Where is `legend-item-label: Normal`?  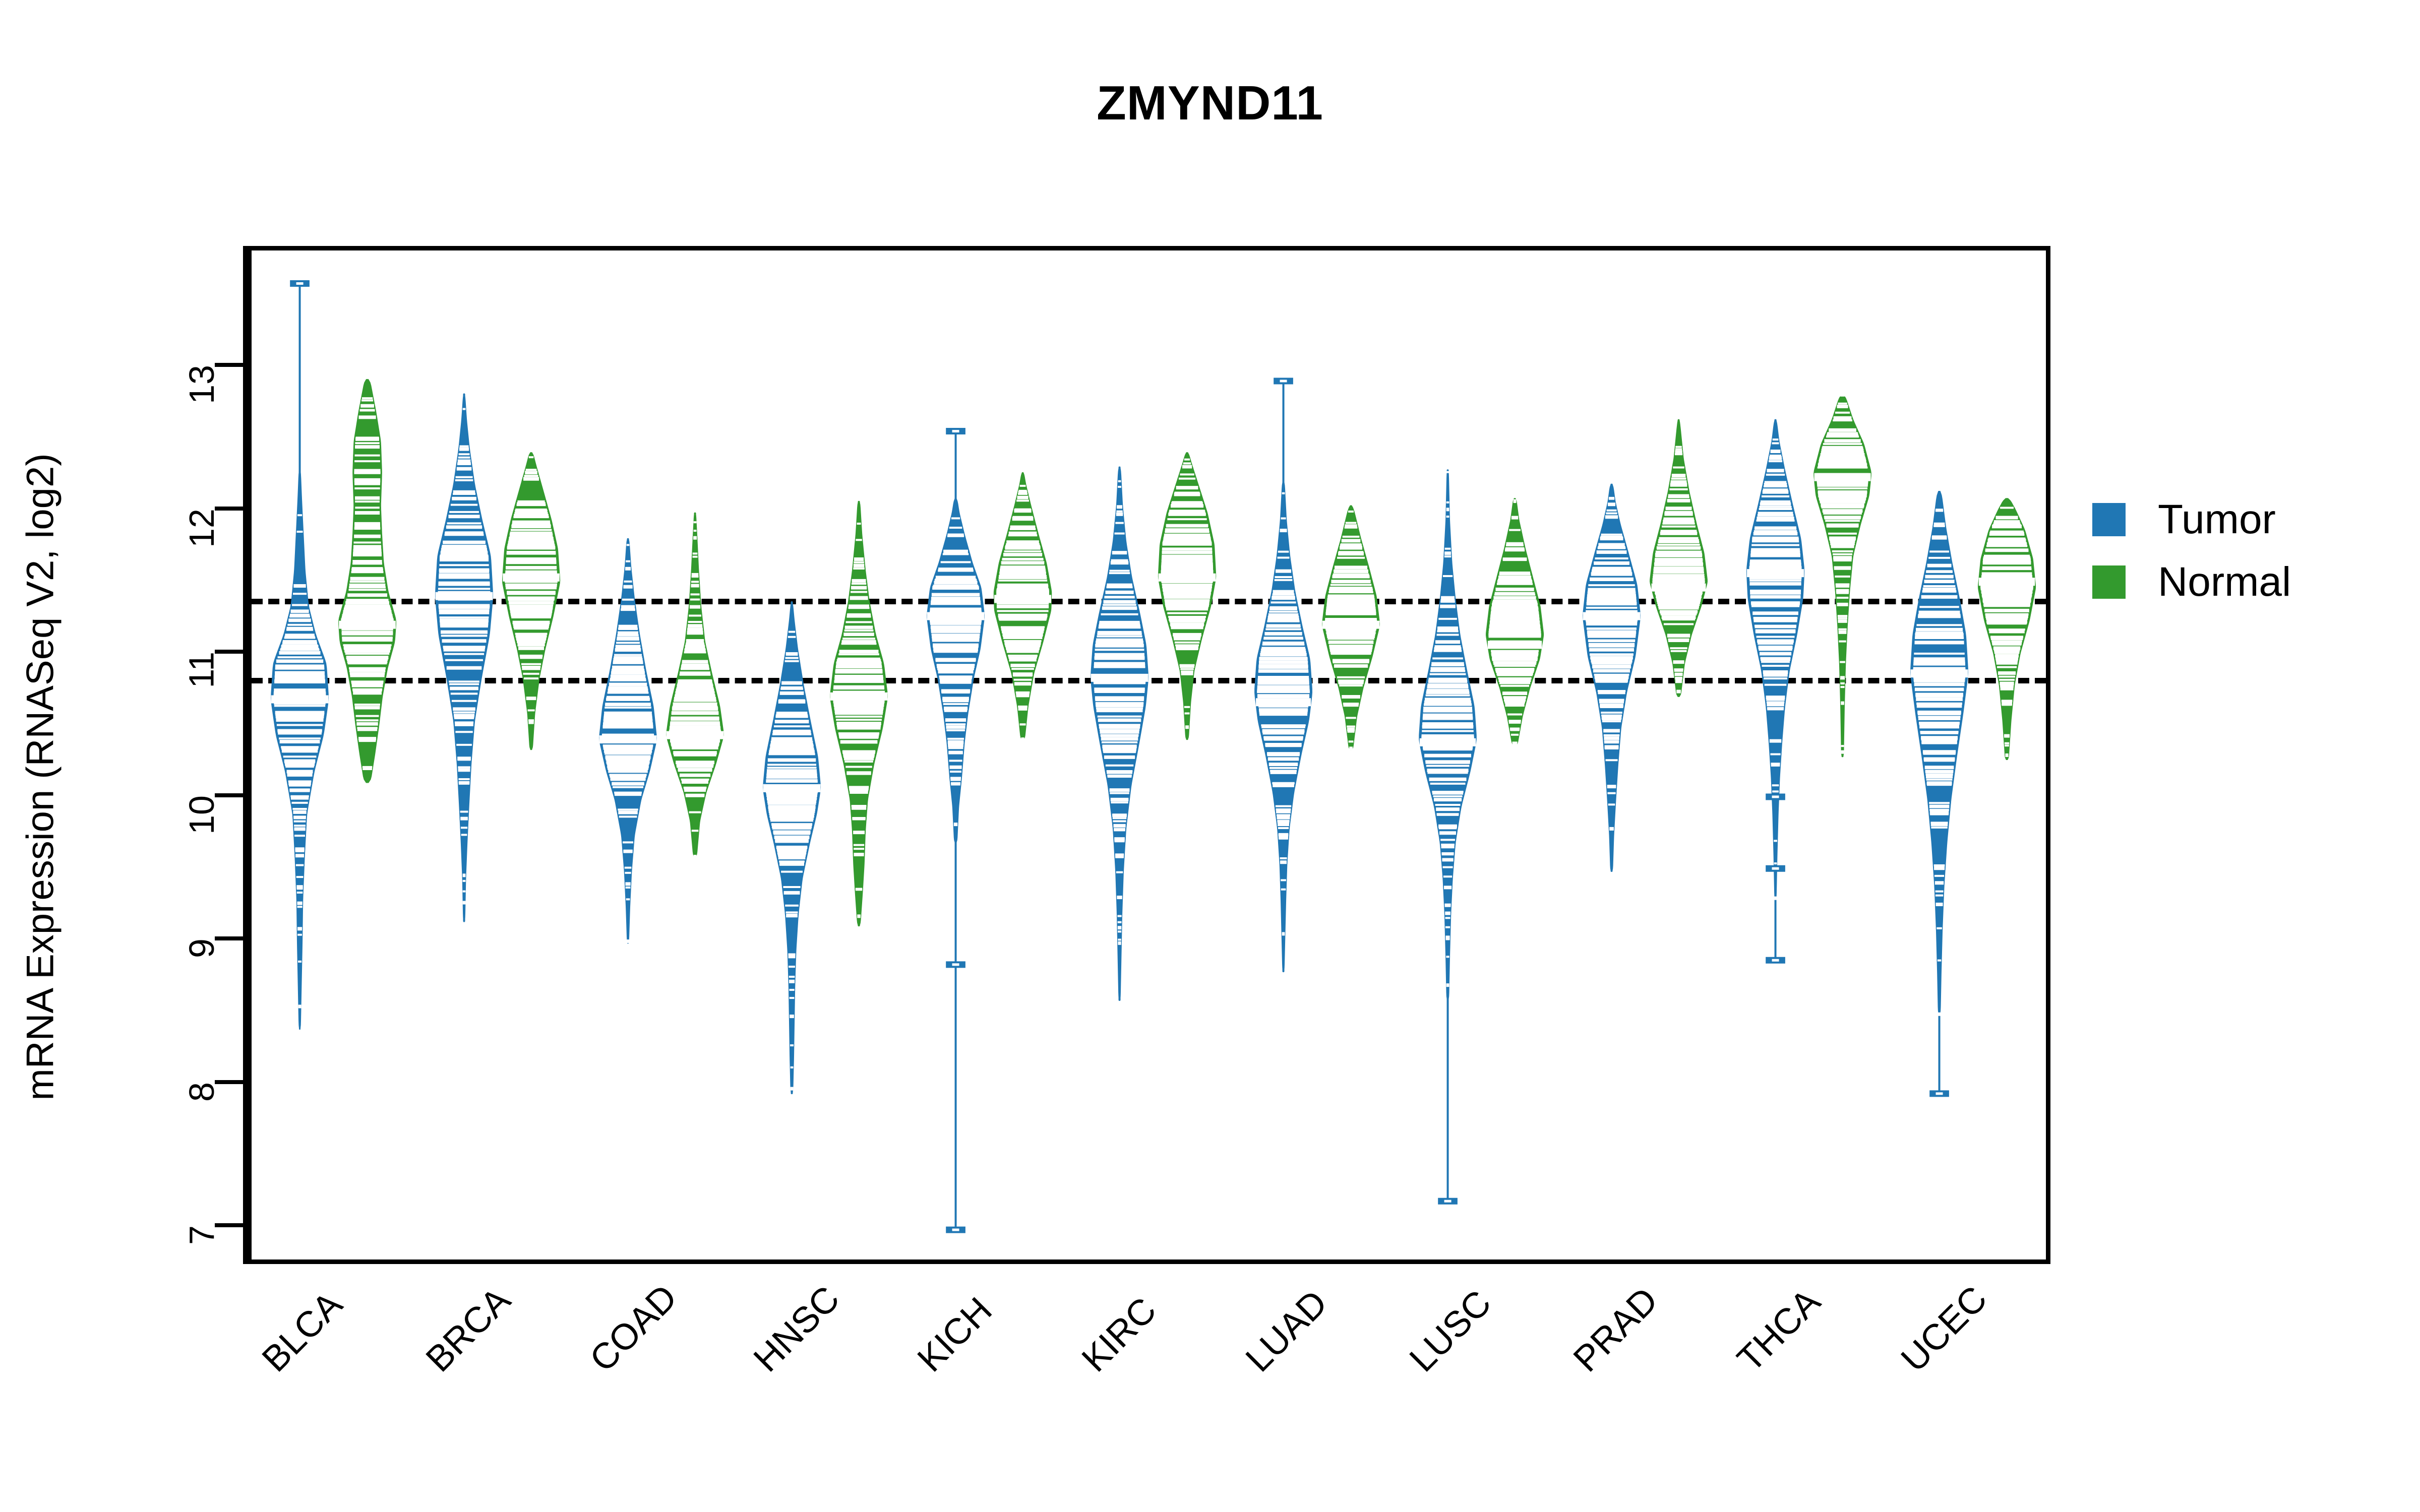 legend-item-label: Normal is located at coordinates (2224, 582).